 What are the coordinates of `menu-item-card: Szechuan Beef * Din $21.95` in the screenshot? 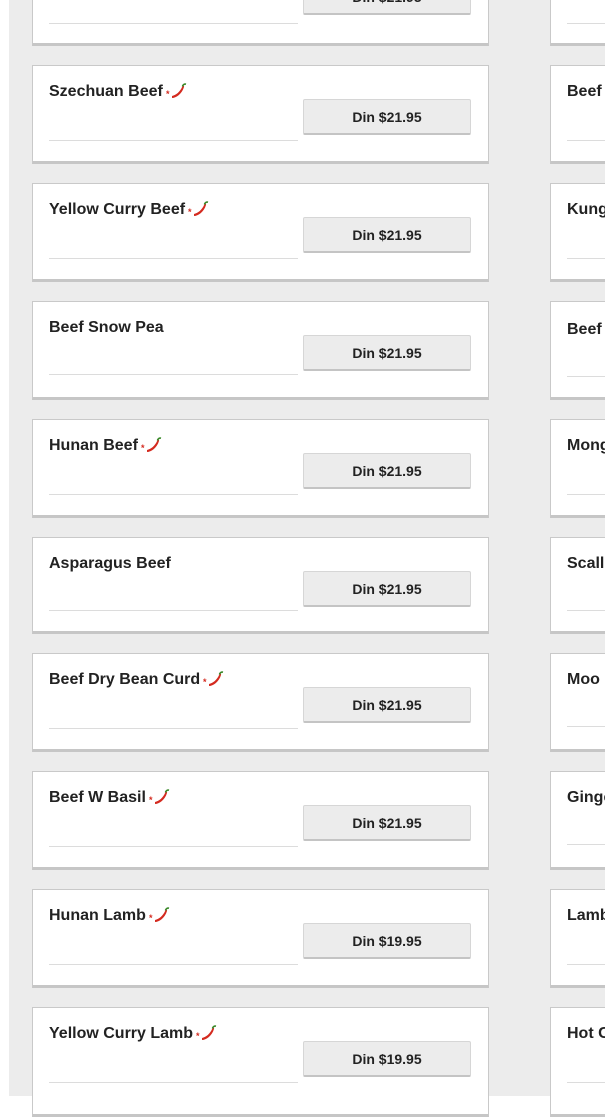 It's located at (260, 114).